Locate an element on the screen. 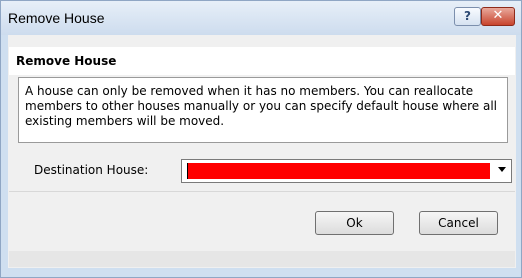 The width and height of the screenshot is (522, 278). status-strip is located at coordinates (262, 259).